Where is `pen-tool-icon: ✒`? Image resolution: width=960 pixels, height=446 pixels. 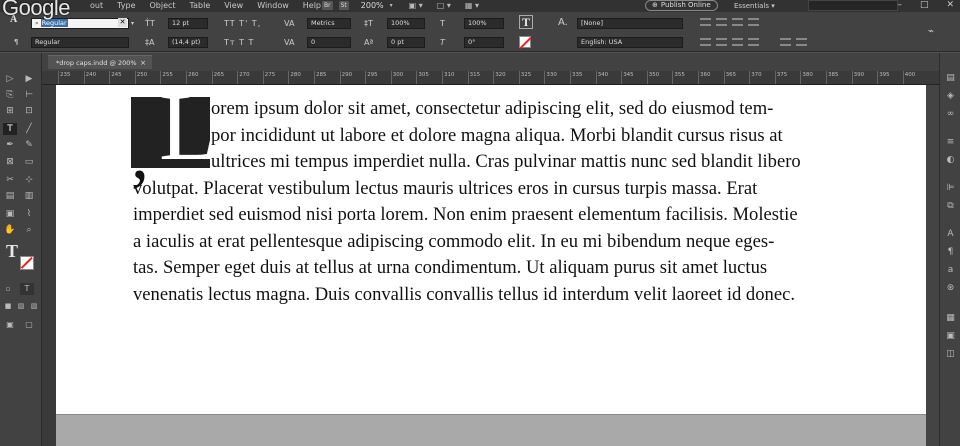 pen-tool-icon: ✒ is located at coordinates (10, 145).